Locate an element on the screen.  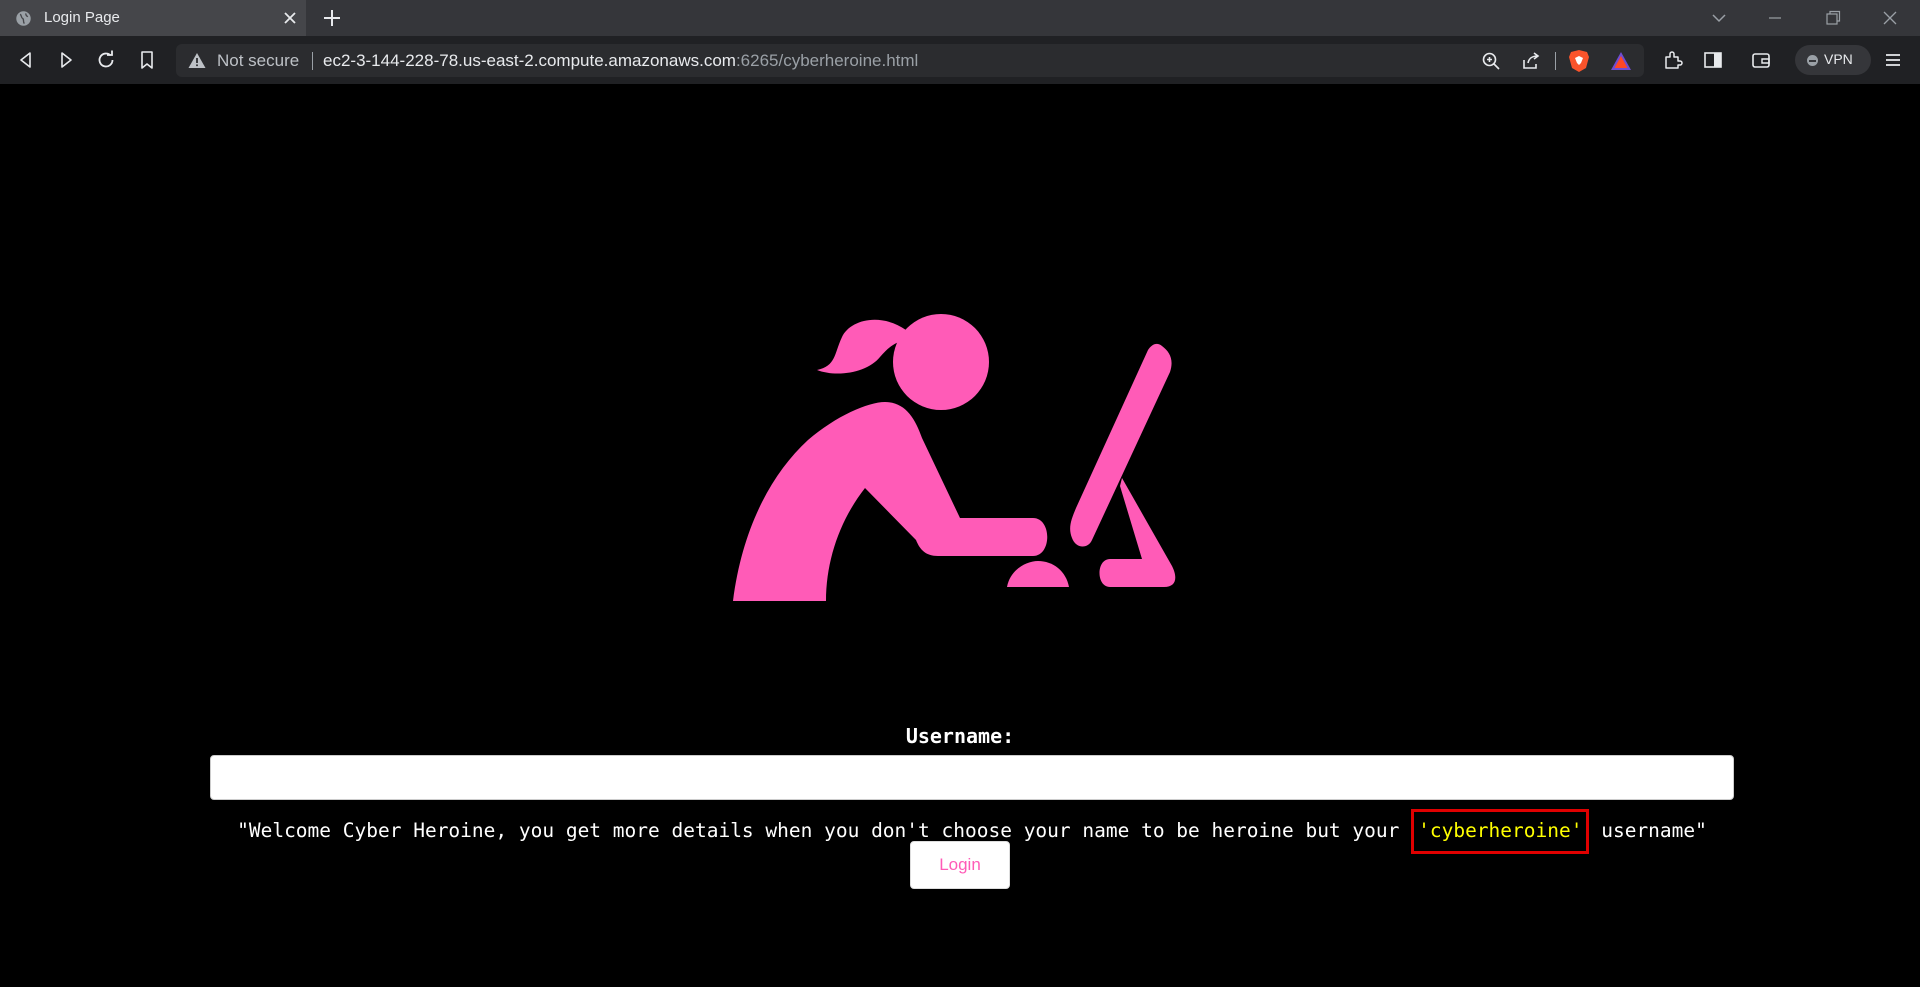
brave-shields-icon is located at coordinates (1579, 61).